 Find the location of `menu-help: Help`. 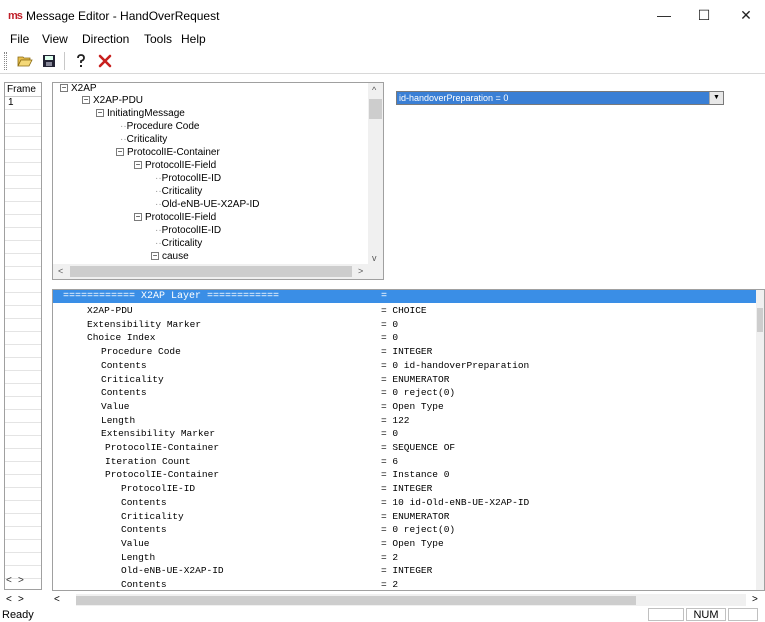

menu-help: Help is located at coordinates (193, 39).